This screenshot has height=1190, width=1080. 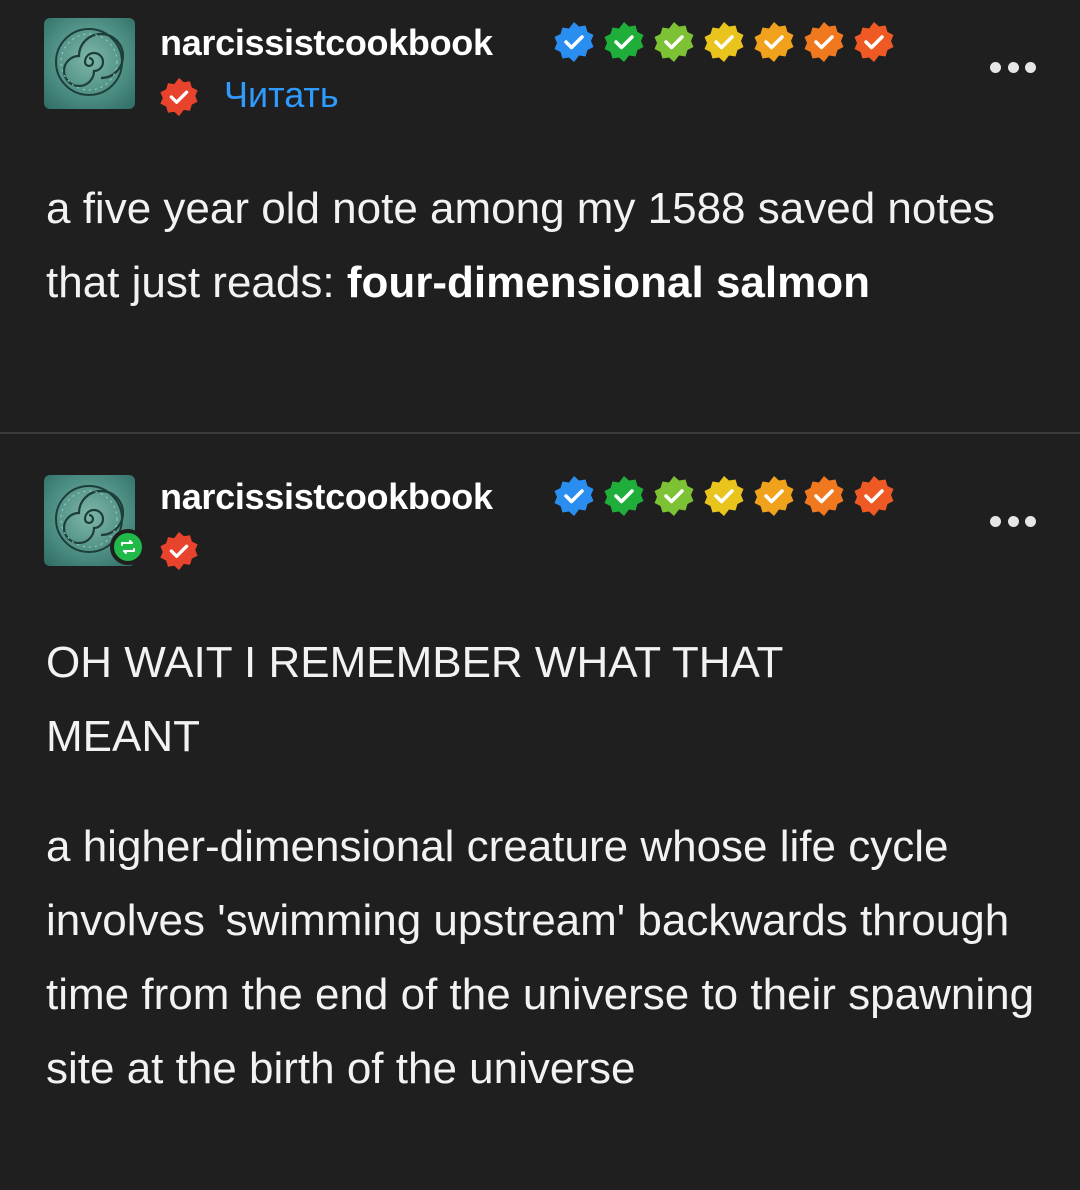 I want to click on follow-button: Читать, so click(x=281, y=95).